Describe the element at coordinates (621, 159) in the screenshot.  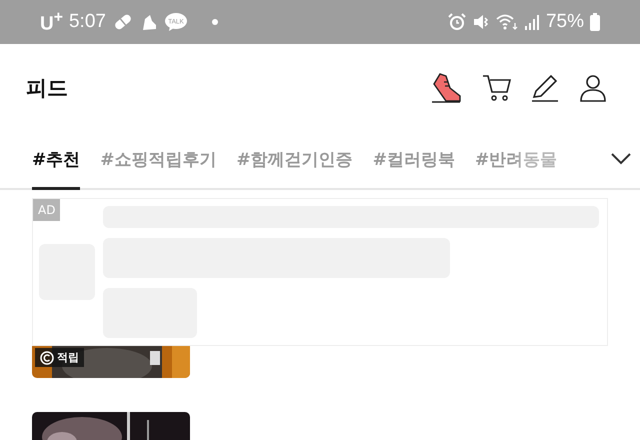
I see `chevron-down-icon` at that location.